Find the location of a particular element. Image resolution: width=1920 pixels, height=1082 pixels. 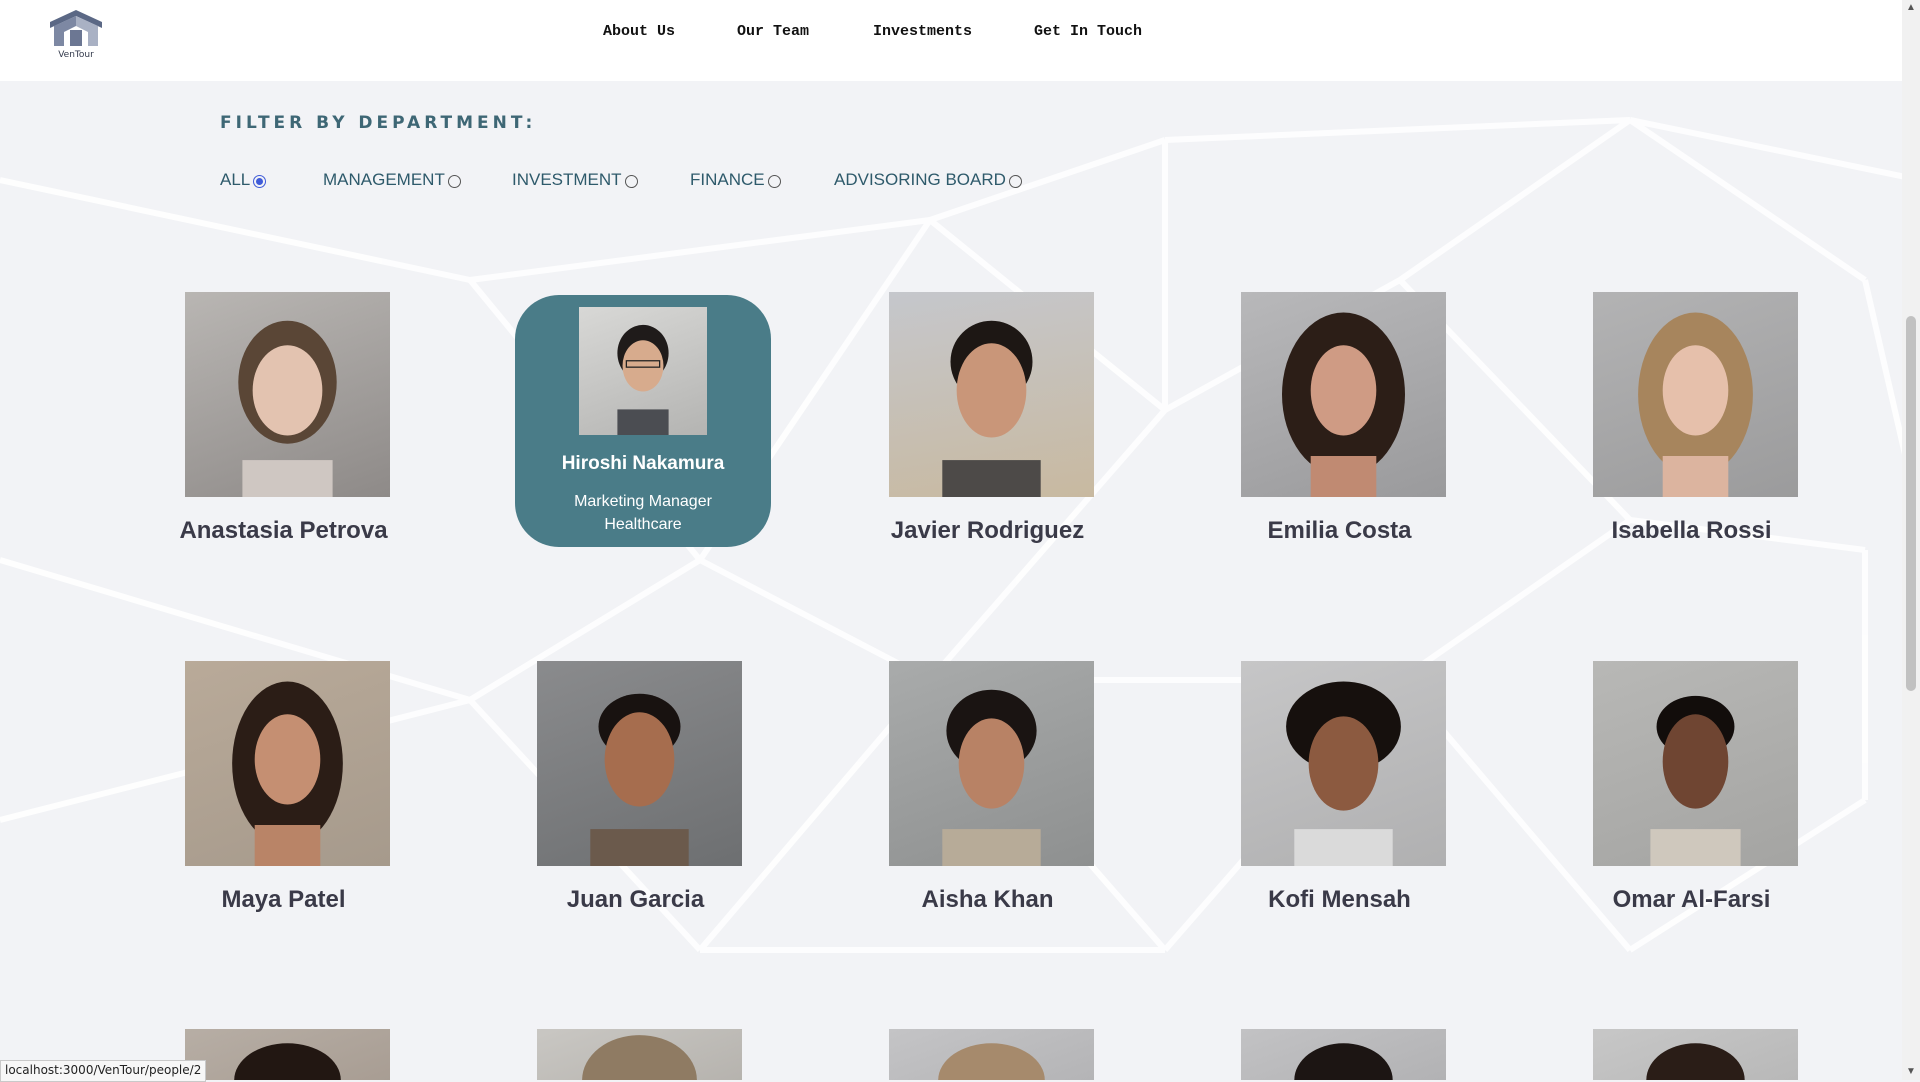

filter-option-label: ADVISORING BOARD is located at coordinates (920, 179).